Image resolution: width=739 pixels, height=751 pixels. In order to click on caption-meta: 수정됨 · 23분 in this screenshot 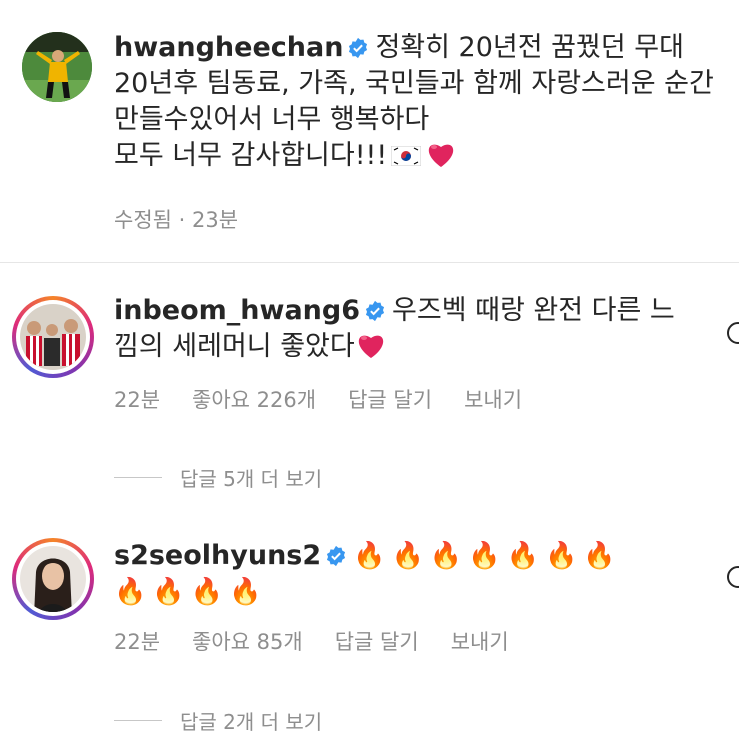, I will do `click(176, 220)`.